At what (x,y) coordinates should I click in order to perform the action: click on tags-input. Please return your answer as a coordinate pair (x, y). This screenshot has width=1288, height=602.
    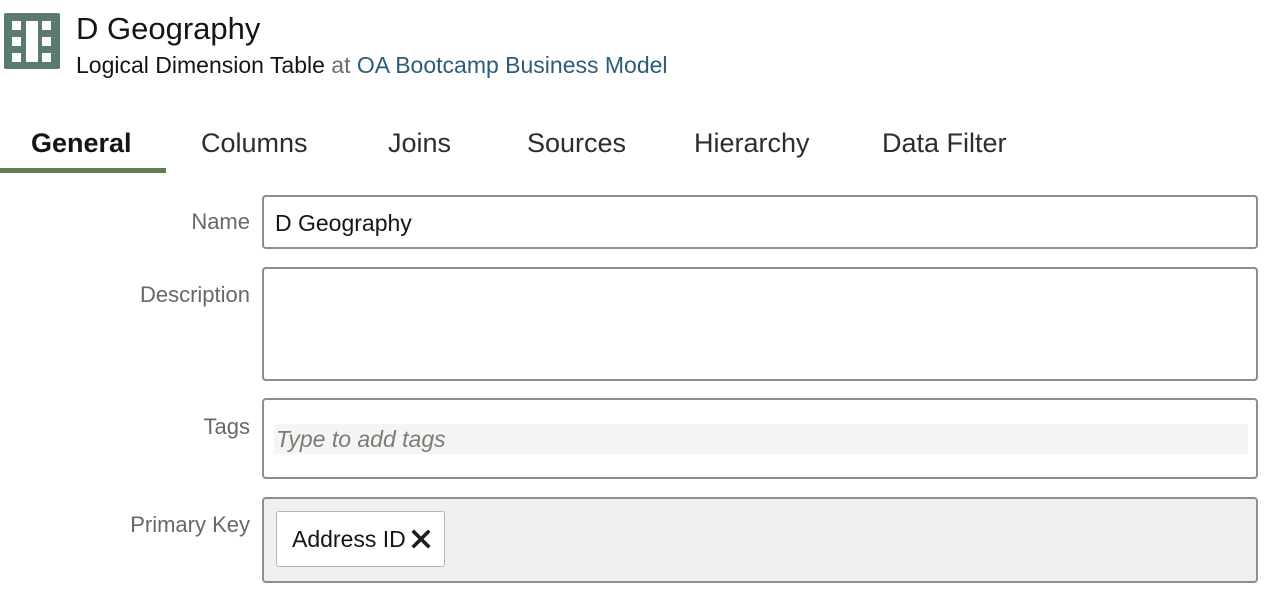
    Looking at the image, I should click on (761, 439).